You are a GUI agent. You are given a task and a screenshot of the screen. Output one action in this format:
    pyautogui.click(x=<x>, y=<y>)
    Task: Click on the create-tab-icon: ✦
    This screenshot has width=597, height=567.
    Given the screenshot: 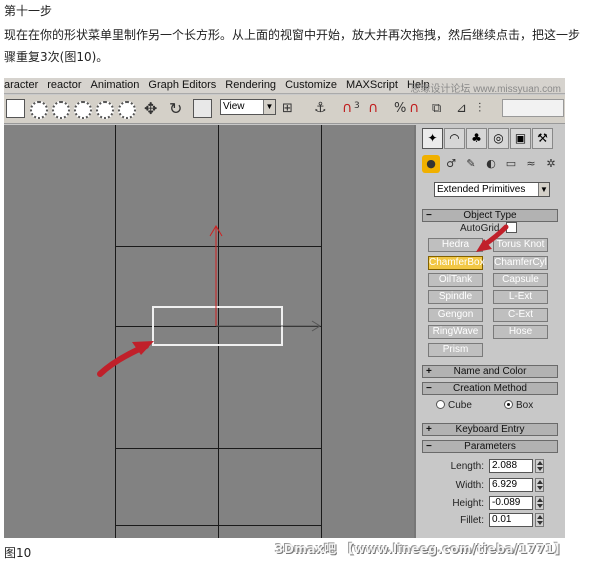 What is the action you would take?
    pyautogui.click(x=432, y=138)
    